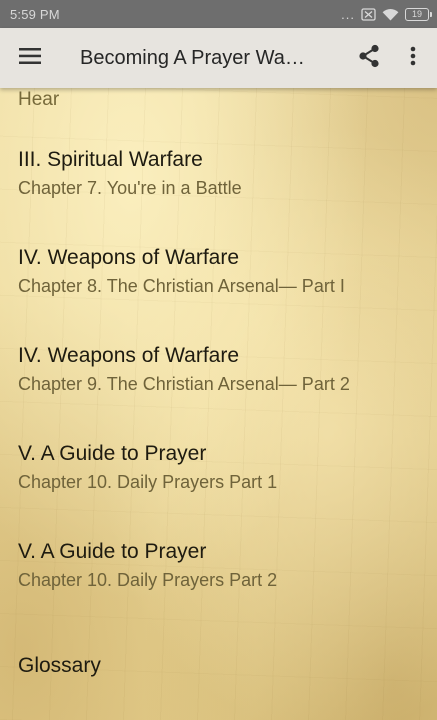 Image resolution: width=437 pixels, height=720 pixels. What do you see at coordinates (148, 580) in the screenshot?
I see `list-item-subtitle: Chapter 10. Daily Prayers Part 2` at bounding box center [148, 580].